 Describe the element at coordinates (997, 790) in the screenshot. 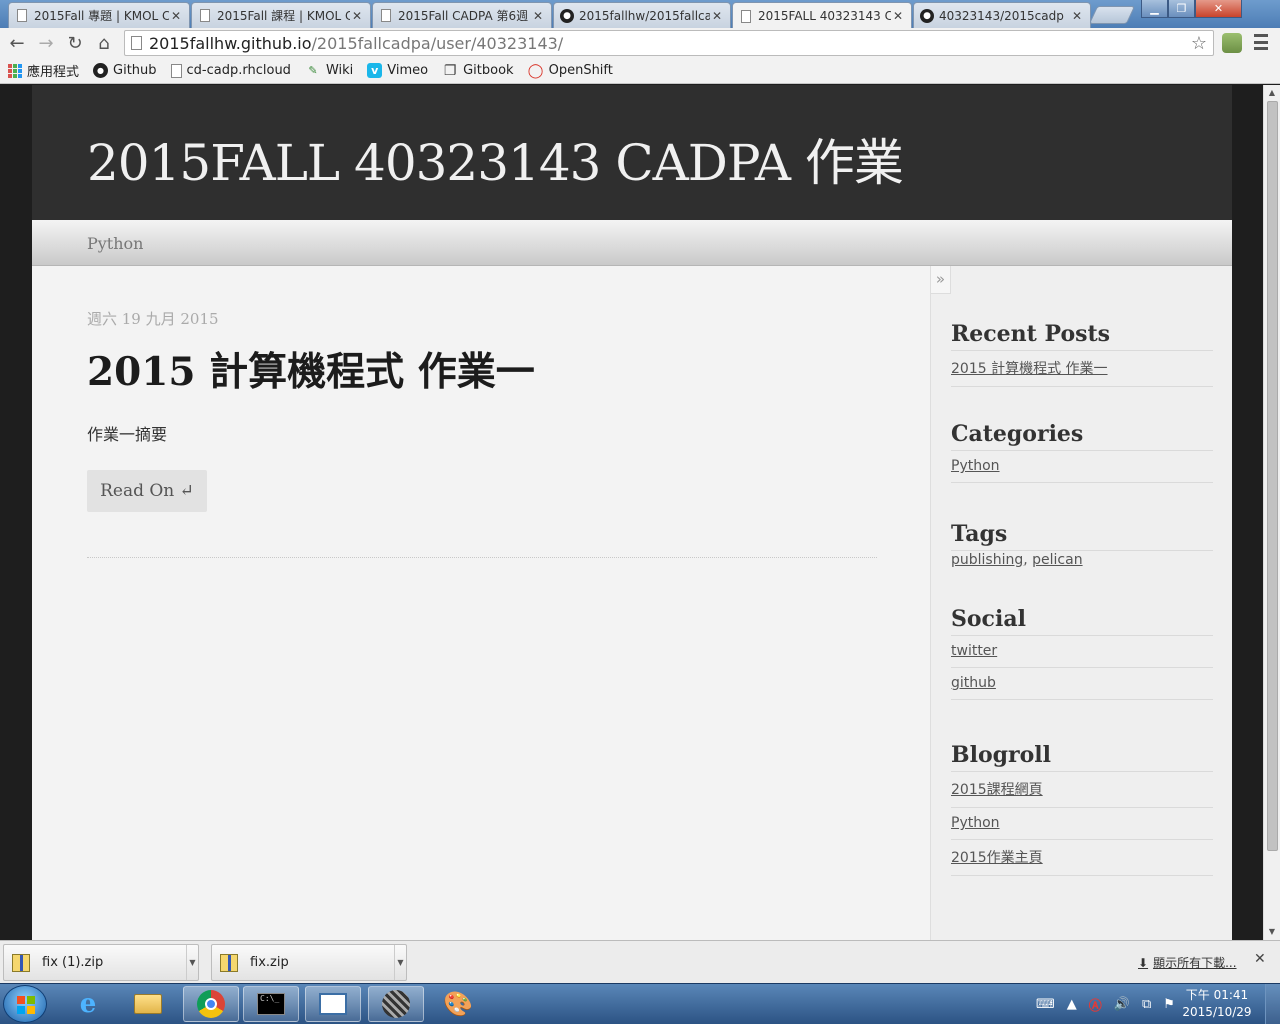

I see `blogroll-link-course: 2015課程網頁` at that location.